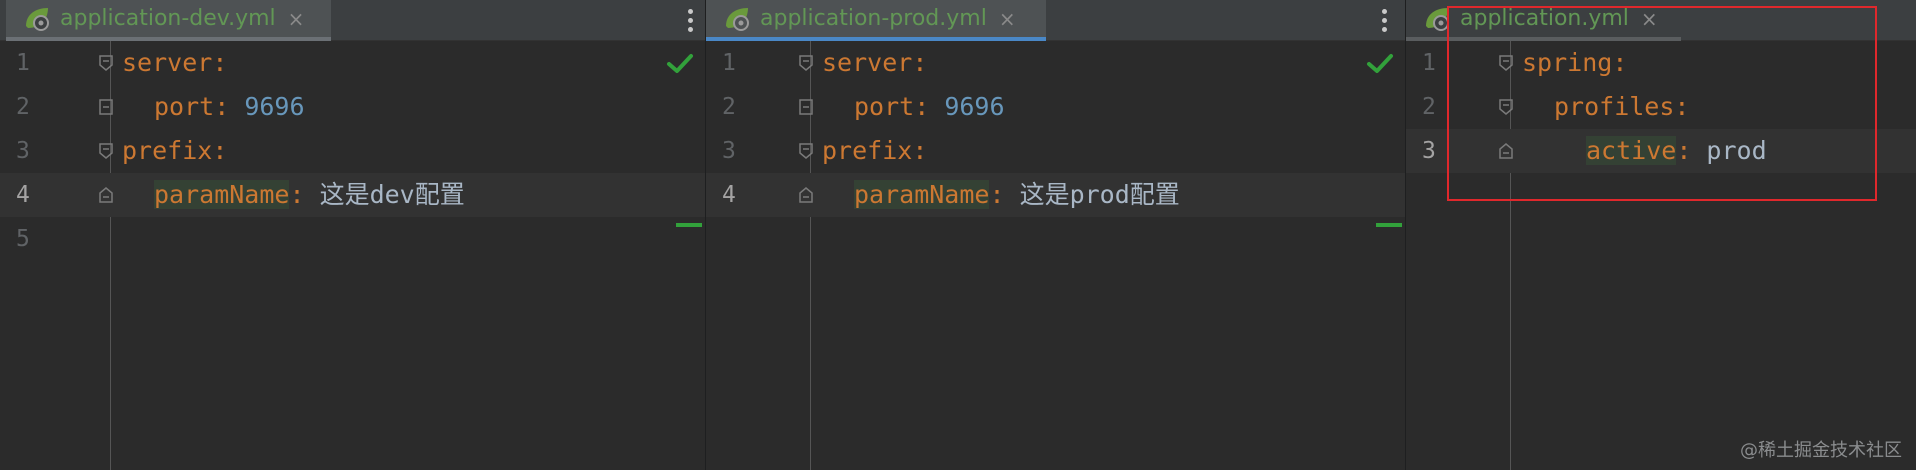 The height and width of the screenshot is (470, 1916). Describe the element at coordinates (23, 239) in the screenshot. I see `line-number: 5` at that location.